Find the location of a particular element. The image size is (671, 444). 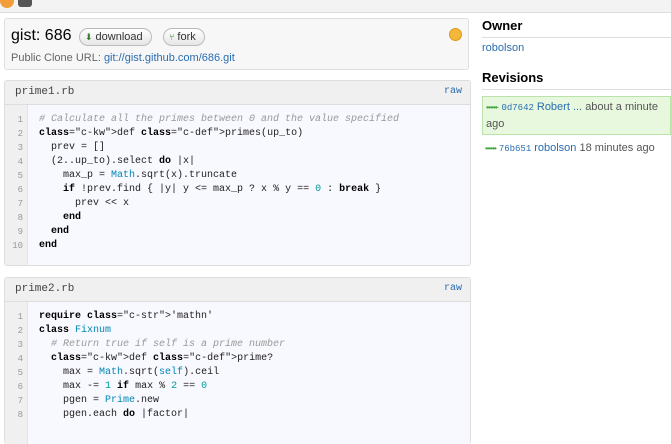

code-line: 4 (2..up_to).select do |x| is located at coordinates (100, 162).